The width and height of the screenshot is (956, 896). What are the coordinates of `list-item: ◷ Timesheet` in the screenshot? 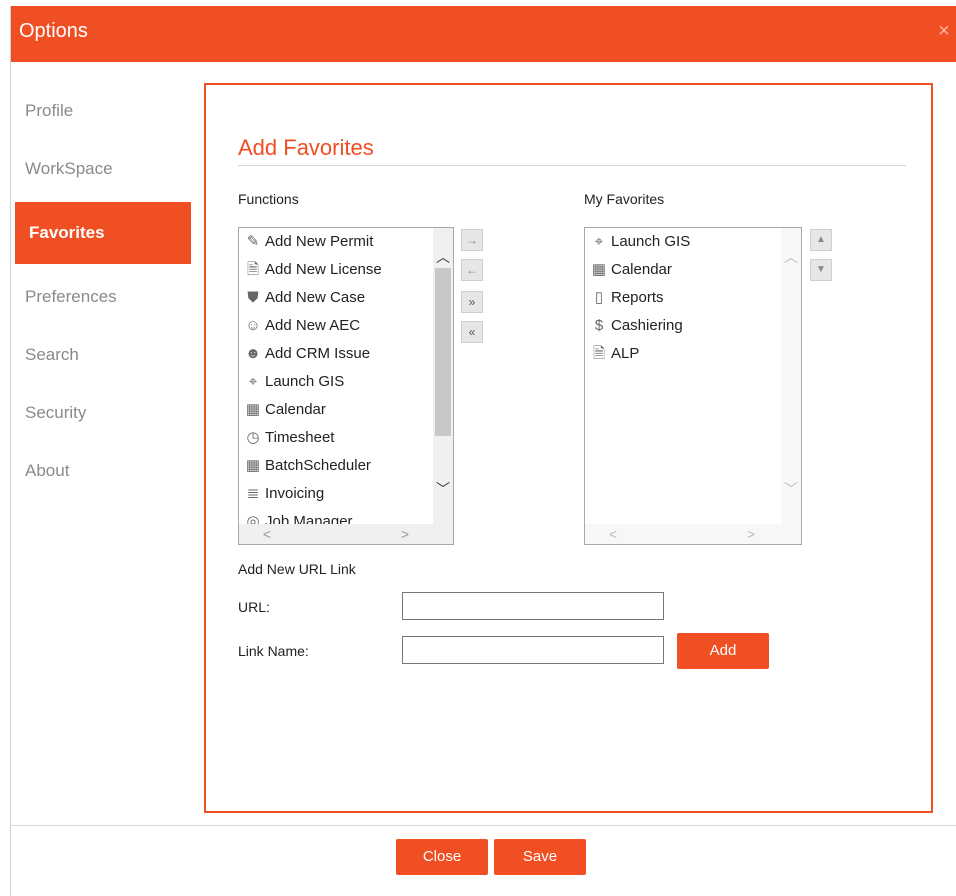 It's located at (335, 438).